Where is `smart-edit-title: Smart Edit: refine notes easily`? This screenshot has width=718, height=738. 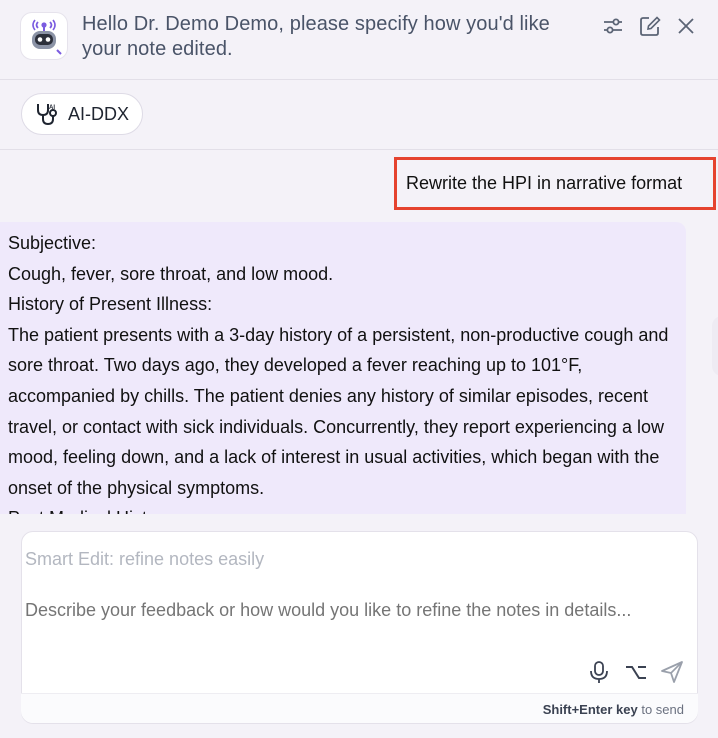 smart-edit-title: Smart Edit: refine notes easily is located at coordinates (145, 559).